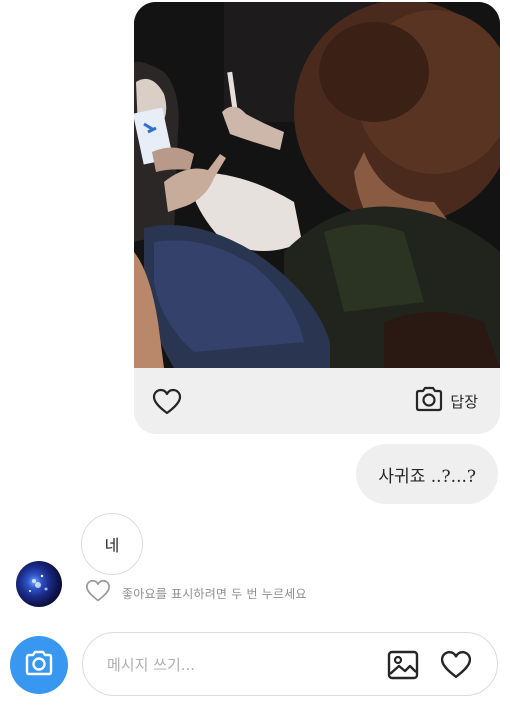 This screenshot has height=708, width=510. I want to click on outgoing-message-text: 사귀죠 ..?...?, so click(427, 476).